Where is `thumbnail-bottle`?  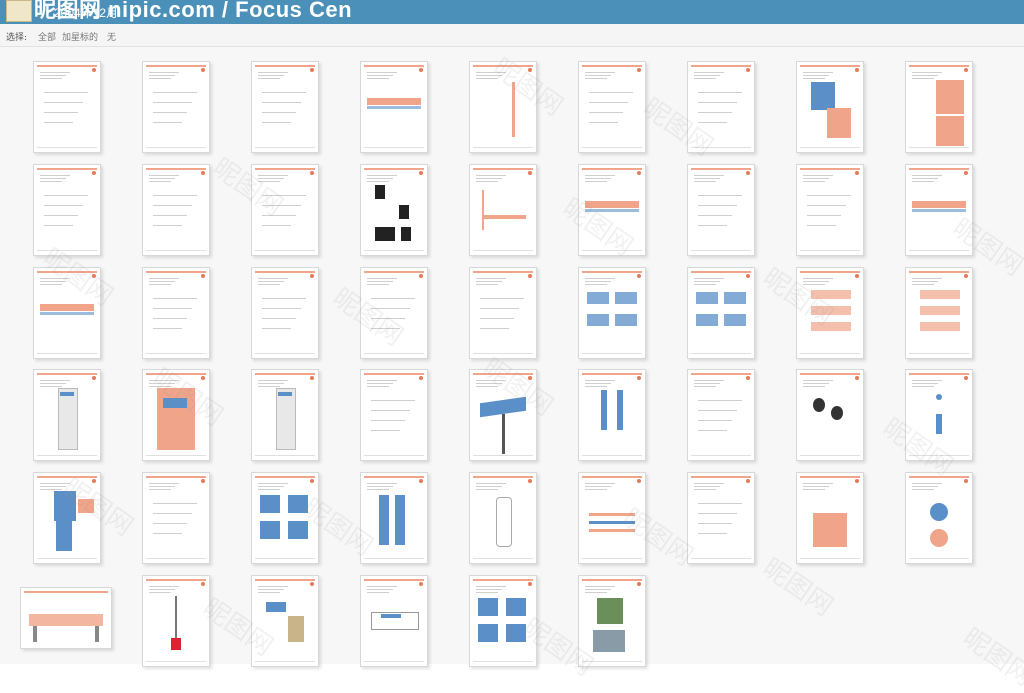
thumbnail-bottle is located at coordinates (503, 518).